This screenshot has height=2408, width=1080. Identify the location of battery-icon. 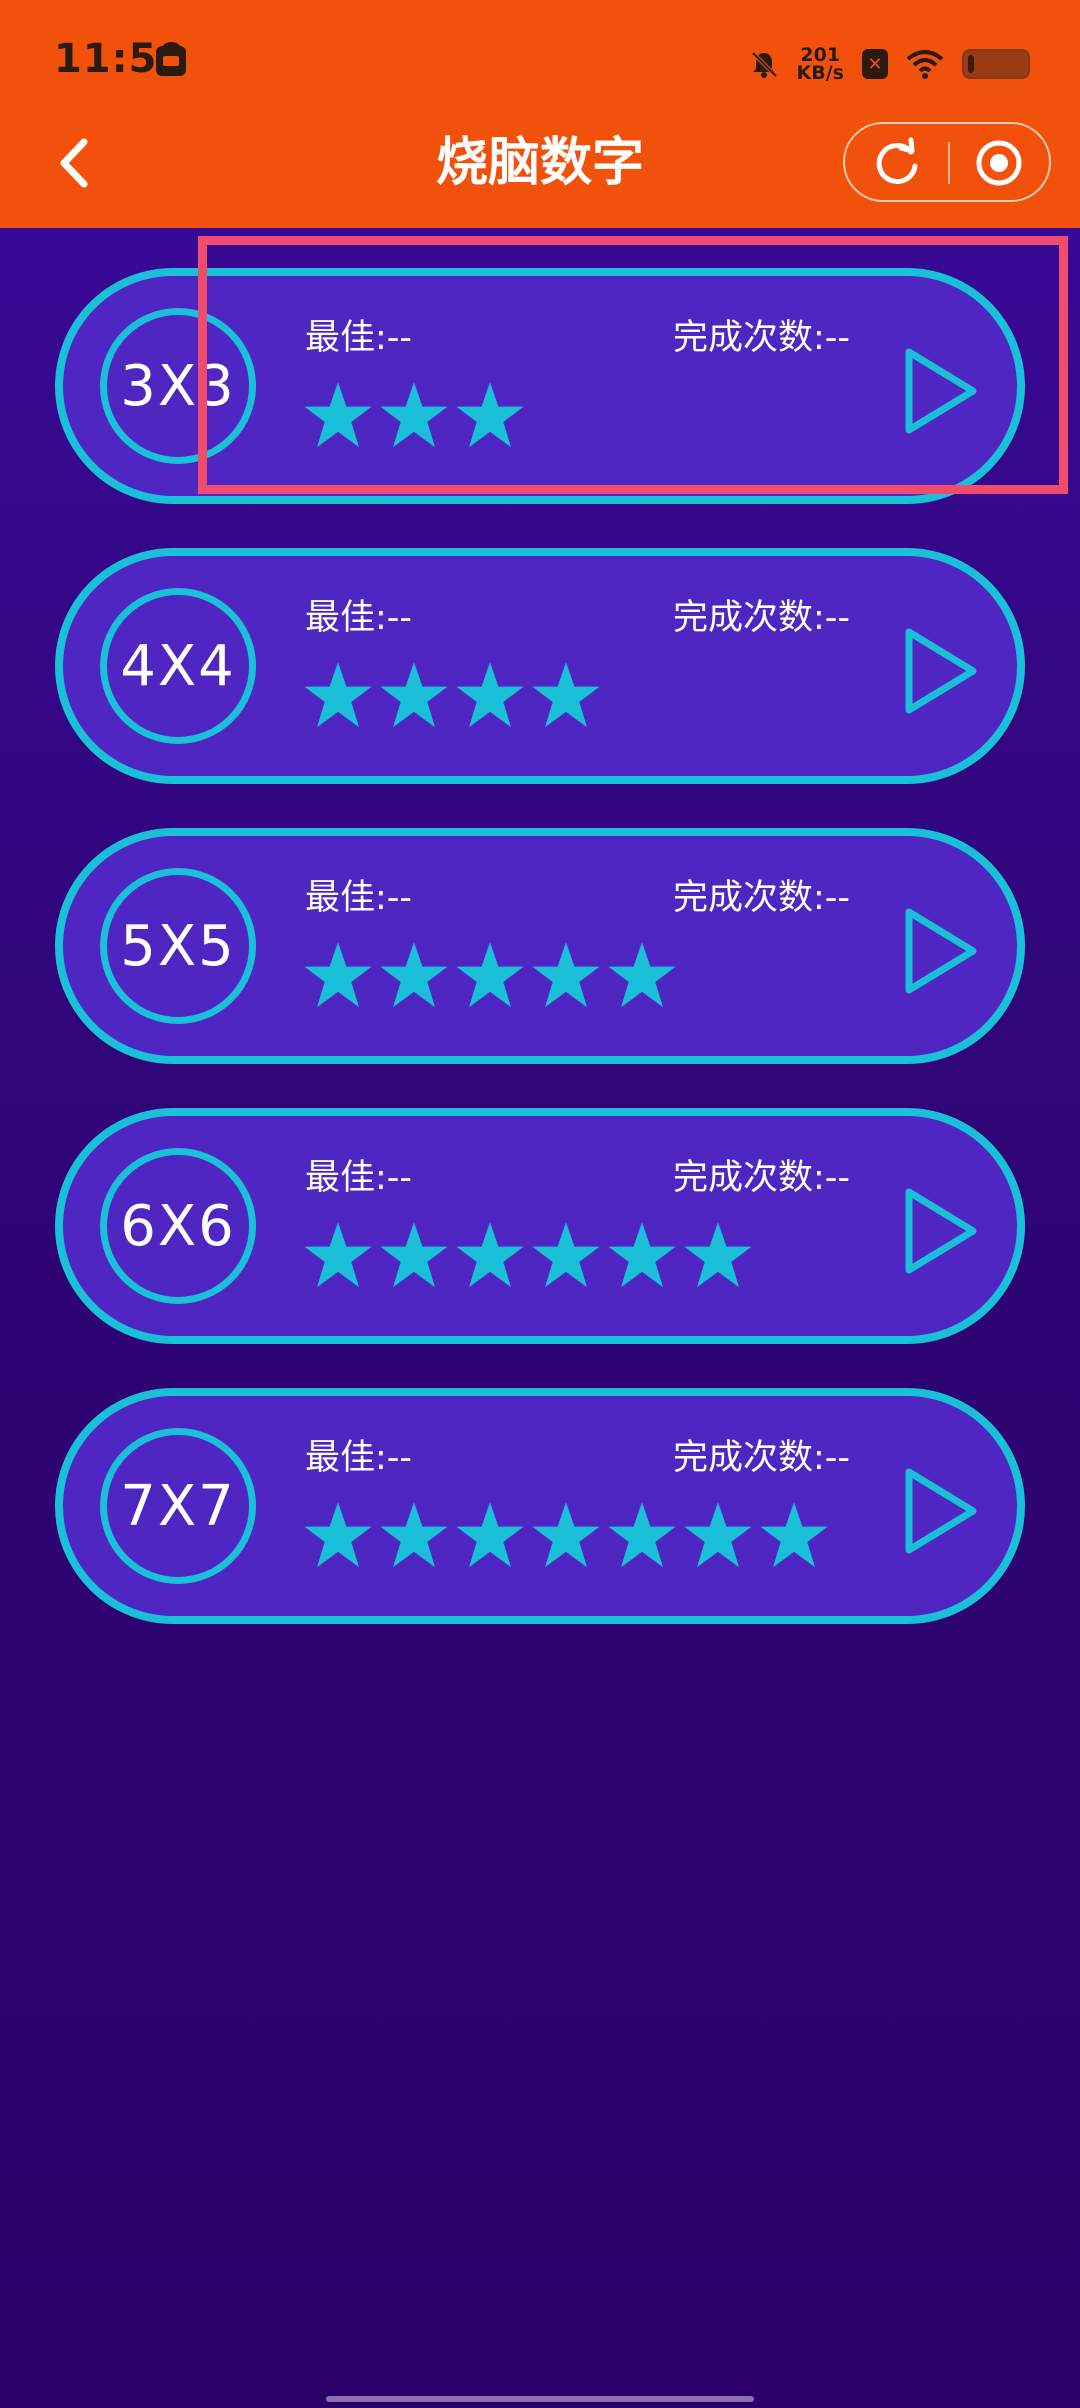
(996, 64).